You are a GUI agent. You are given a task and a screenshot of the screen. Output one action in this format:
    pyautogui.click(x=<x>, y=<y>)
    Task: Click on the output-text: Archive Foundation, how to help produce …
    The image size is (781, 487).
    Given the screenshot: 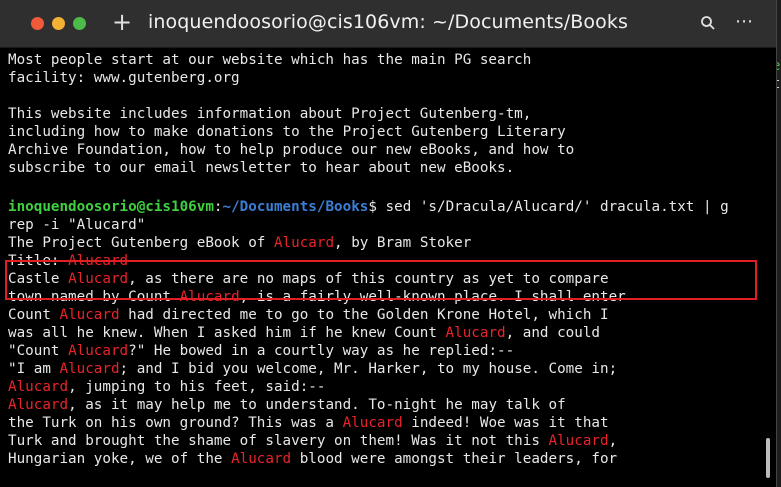 What is the action you would take?
    pyautogui.click(x=291, y=150)
    